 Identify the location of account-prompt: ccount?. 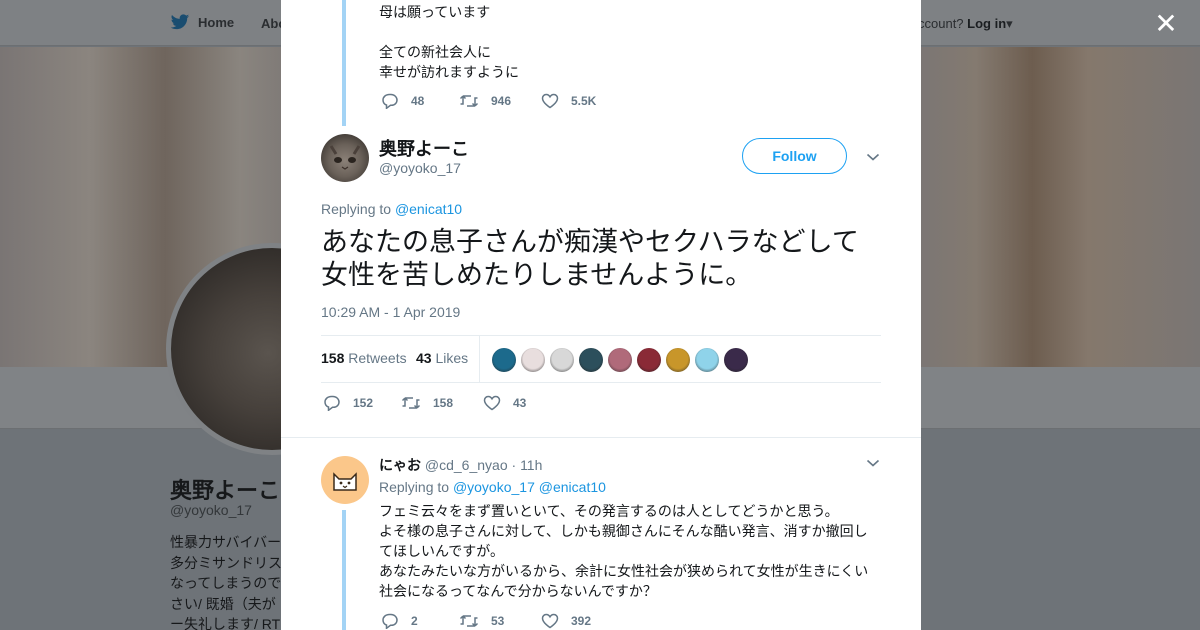
(941, 23).